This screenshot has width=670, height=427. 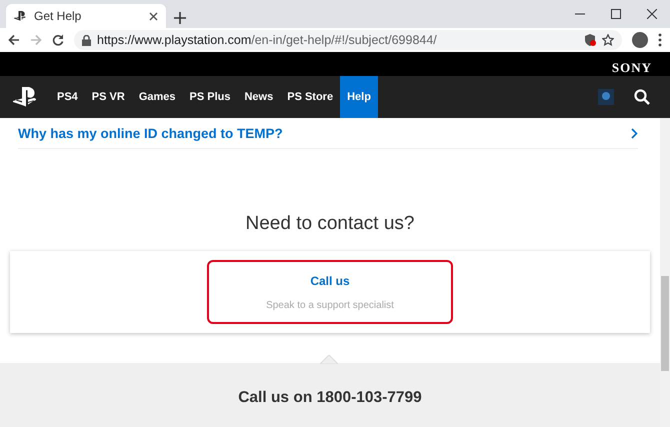 What do you see at coordinates (665, 323) in the screenshot?
I see `scrollbar-thumb` at bounding box center [665, 323].